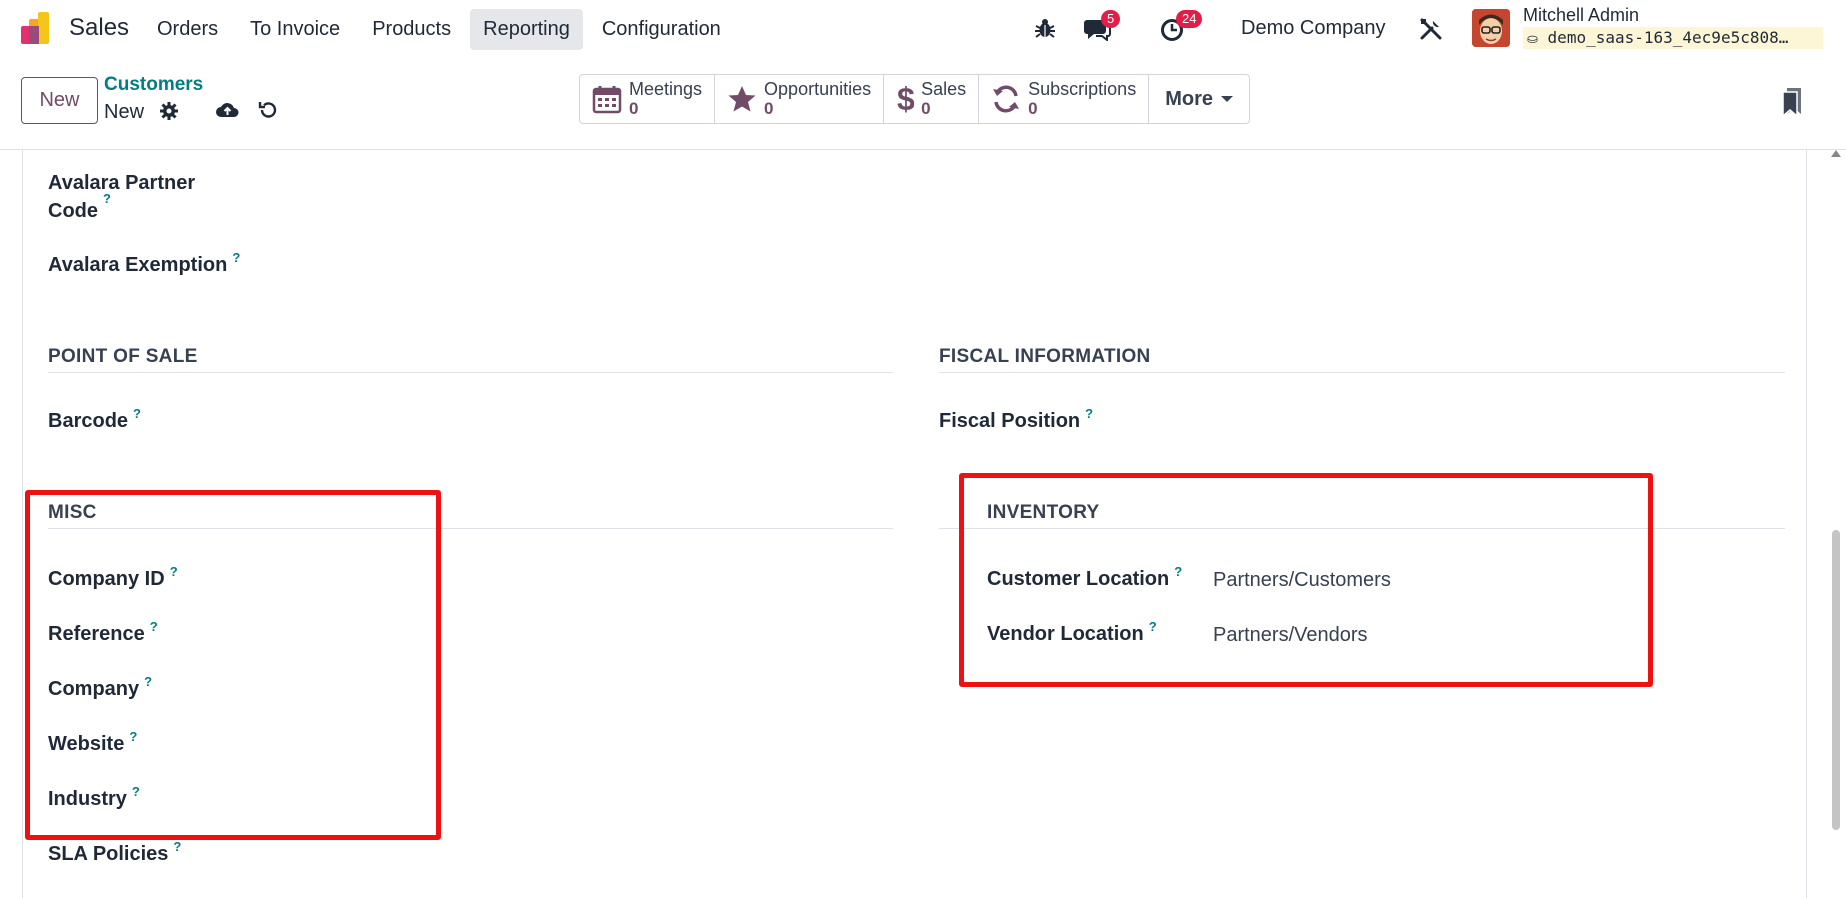  What do you see at coordinates (1111, 19) in the screenshot?
I see `messages-badge: 5` at bounding box center [1111, 19].